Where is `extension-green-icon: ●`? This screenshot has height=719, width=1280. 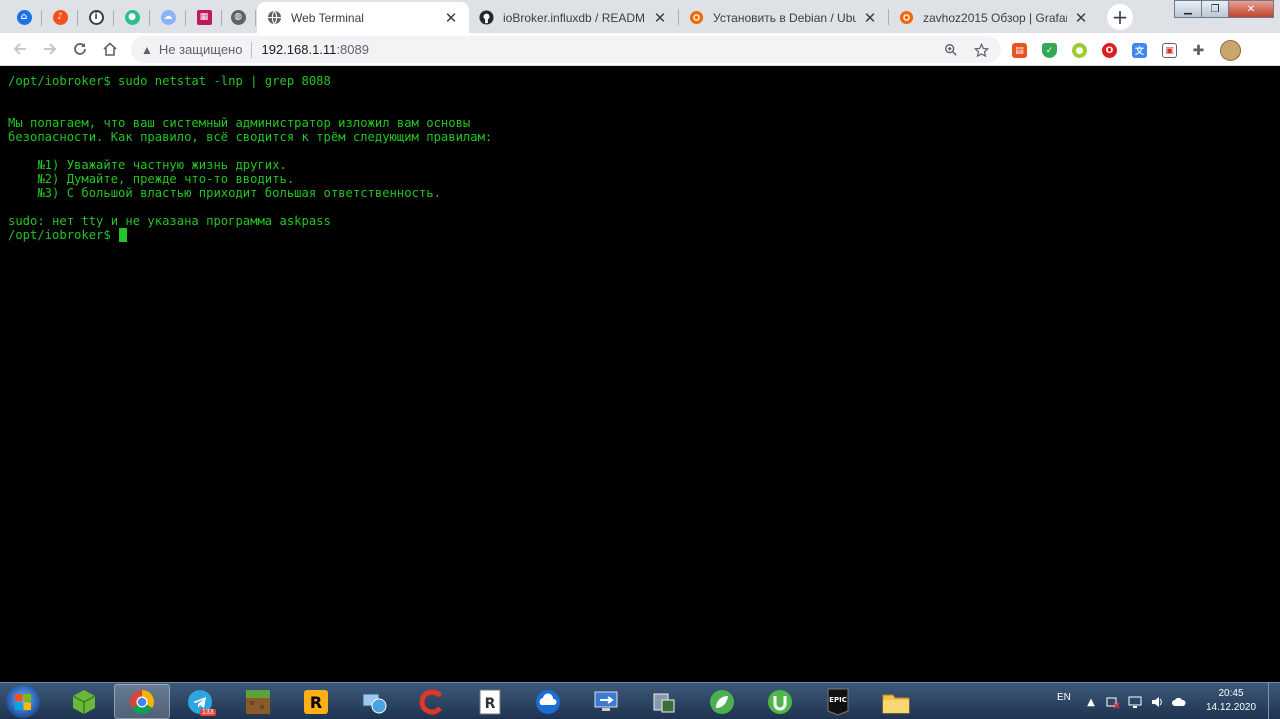
extension-green-icon: ● is located at coordinates (1079, 50).